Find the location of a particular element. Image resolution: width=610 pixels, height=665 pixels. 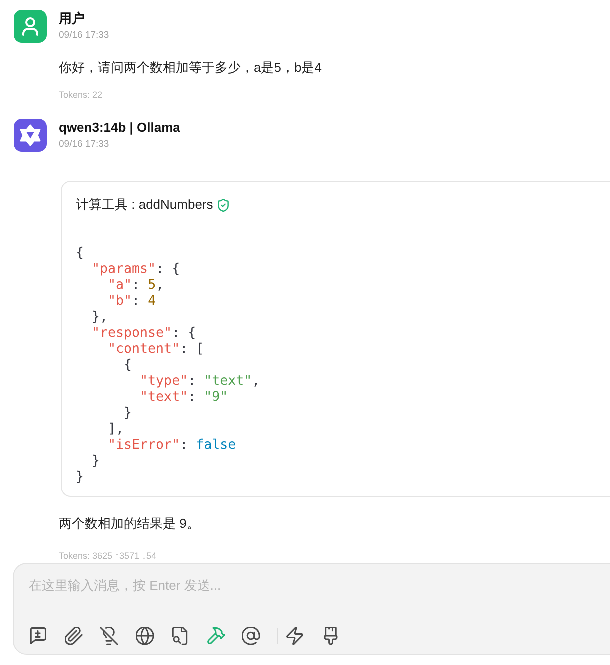

globe-icon is located at coordinates (145, 636).